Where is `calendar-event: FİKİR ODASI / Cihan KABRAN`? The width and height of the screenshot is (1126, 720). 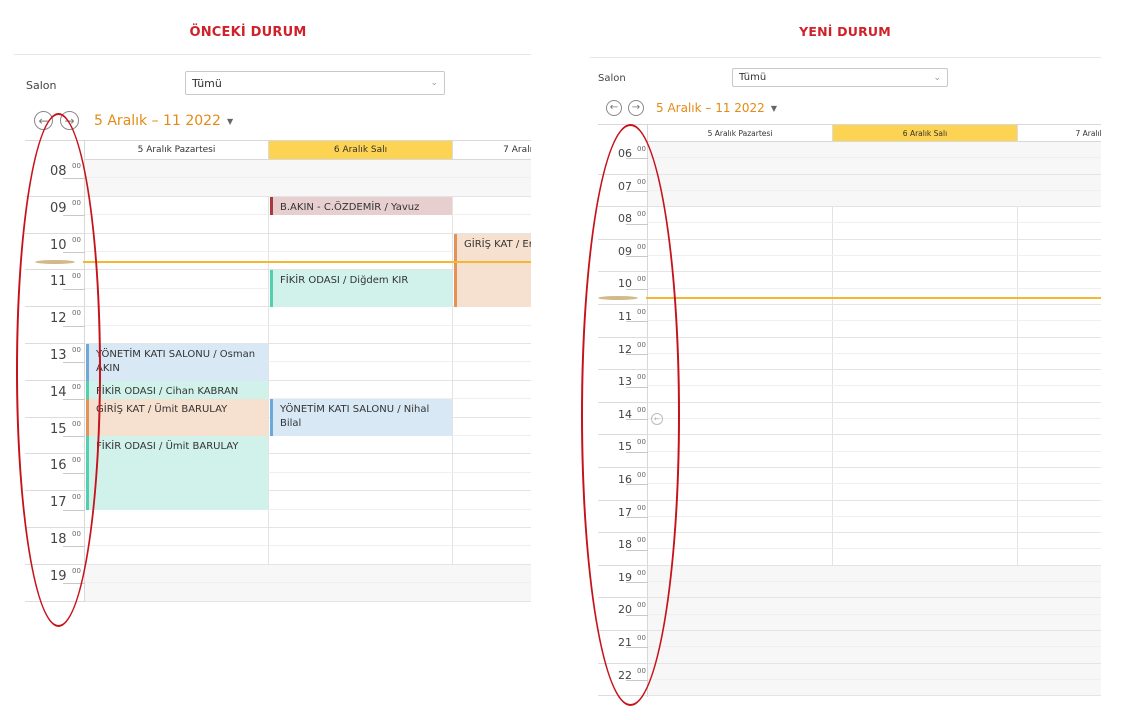
calendar-event: FİKİR ODASI / Cihan KABRAN is located at coordinates (177, 390).